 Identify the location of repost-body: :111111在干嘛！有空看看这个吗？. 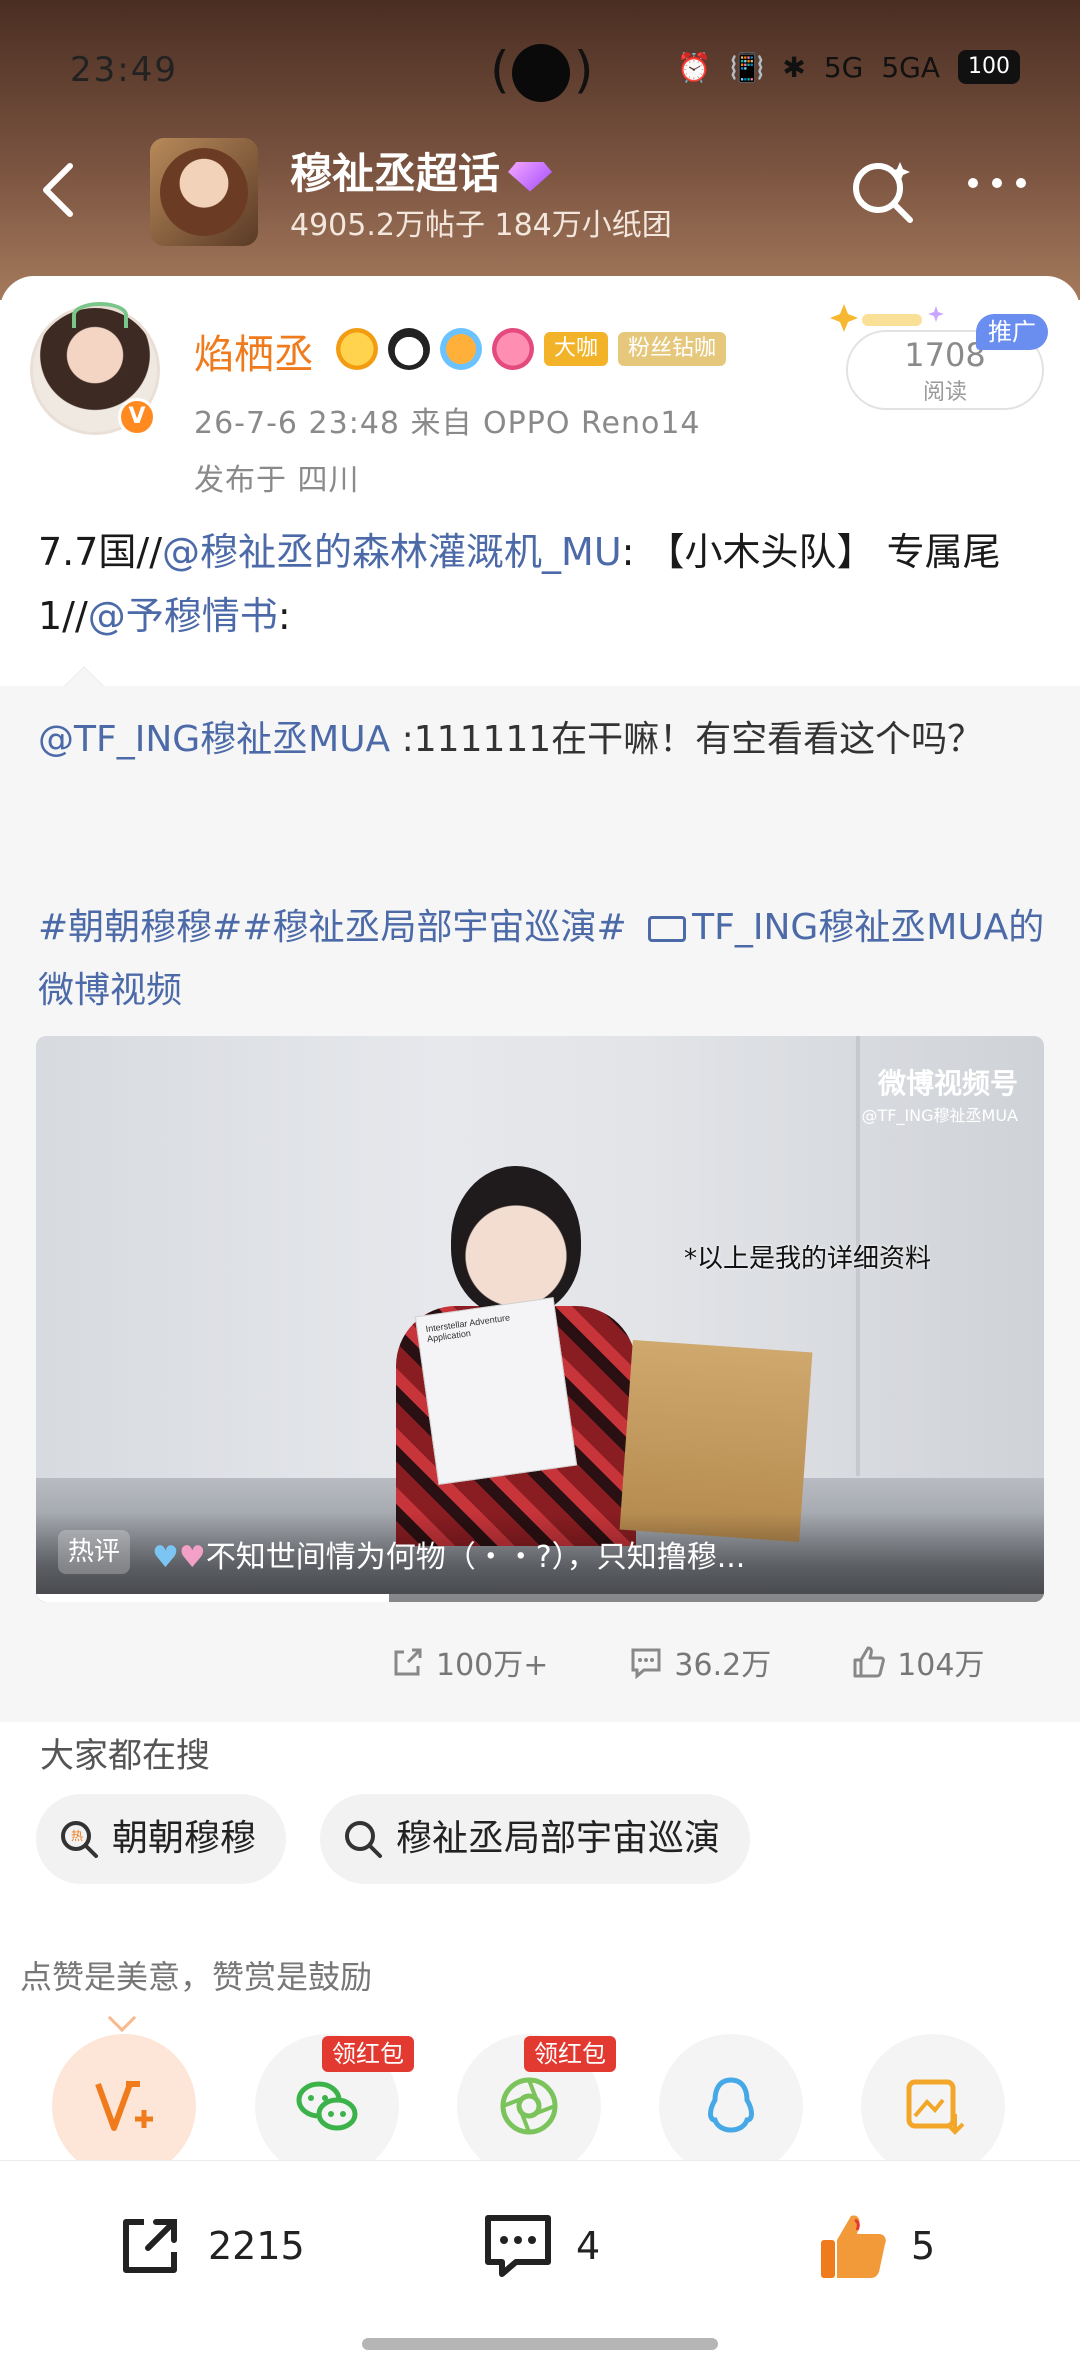
(687, 739).